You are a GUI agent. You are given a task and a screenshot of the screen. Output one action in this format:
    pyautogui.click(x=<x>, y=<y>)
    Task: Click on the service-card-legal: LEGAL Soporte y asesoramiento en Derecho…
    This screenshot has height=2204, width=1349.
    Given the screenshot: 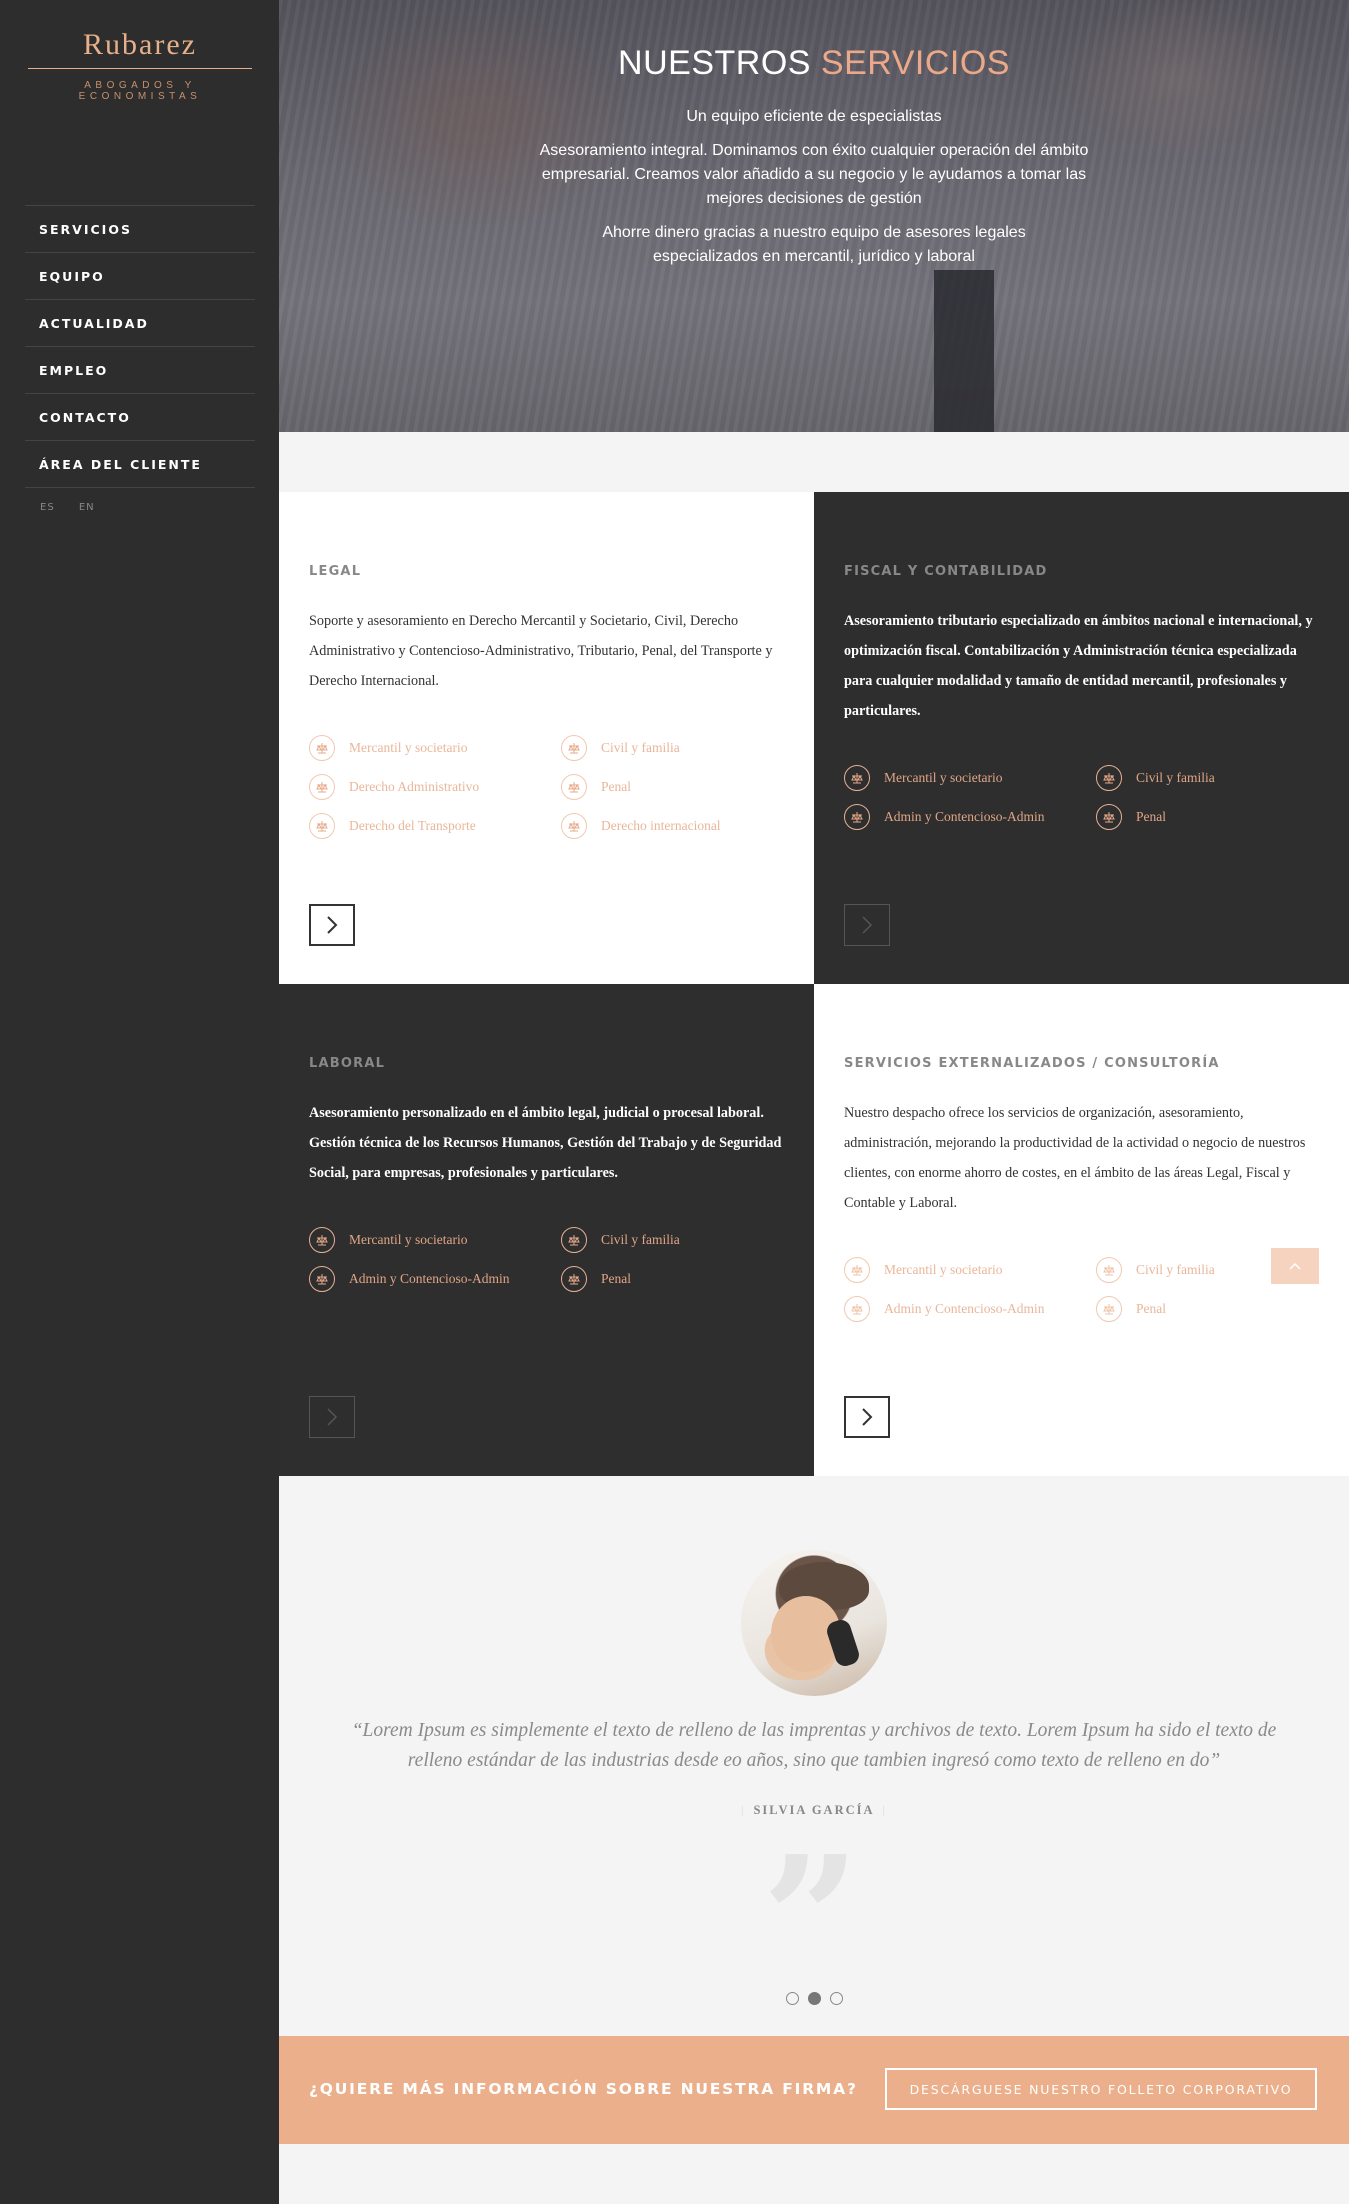 What is the action you would take?
    pyautogui.click(x=546, y=738)
    